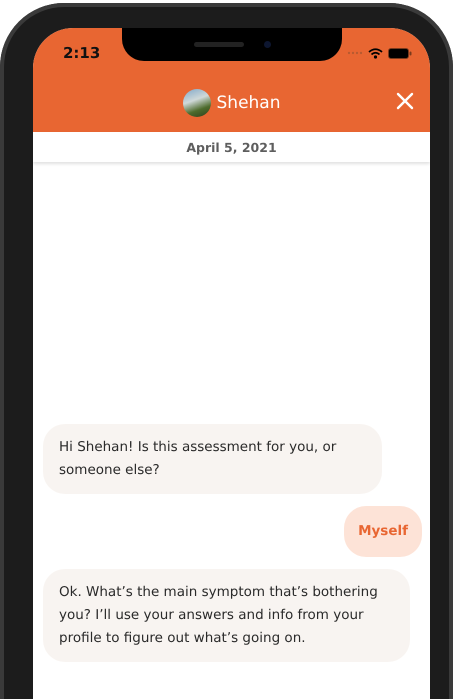  I want to click on bot-message: Hi Shehan! Is this assessment for you, or someone else?, so click(212, 459).